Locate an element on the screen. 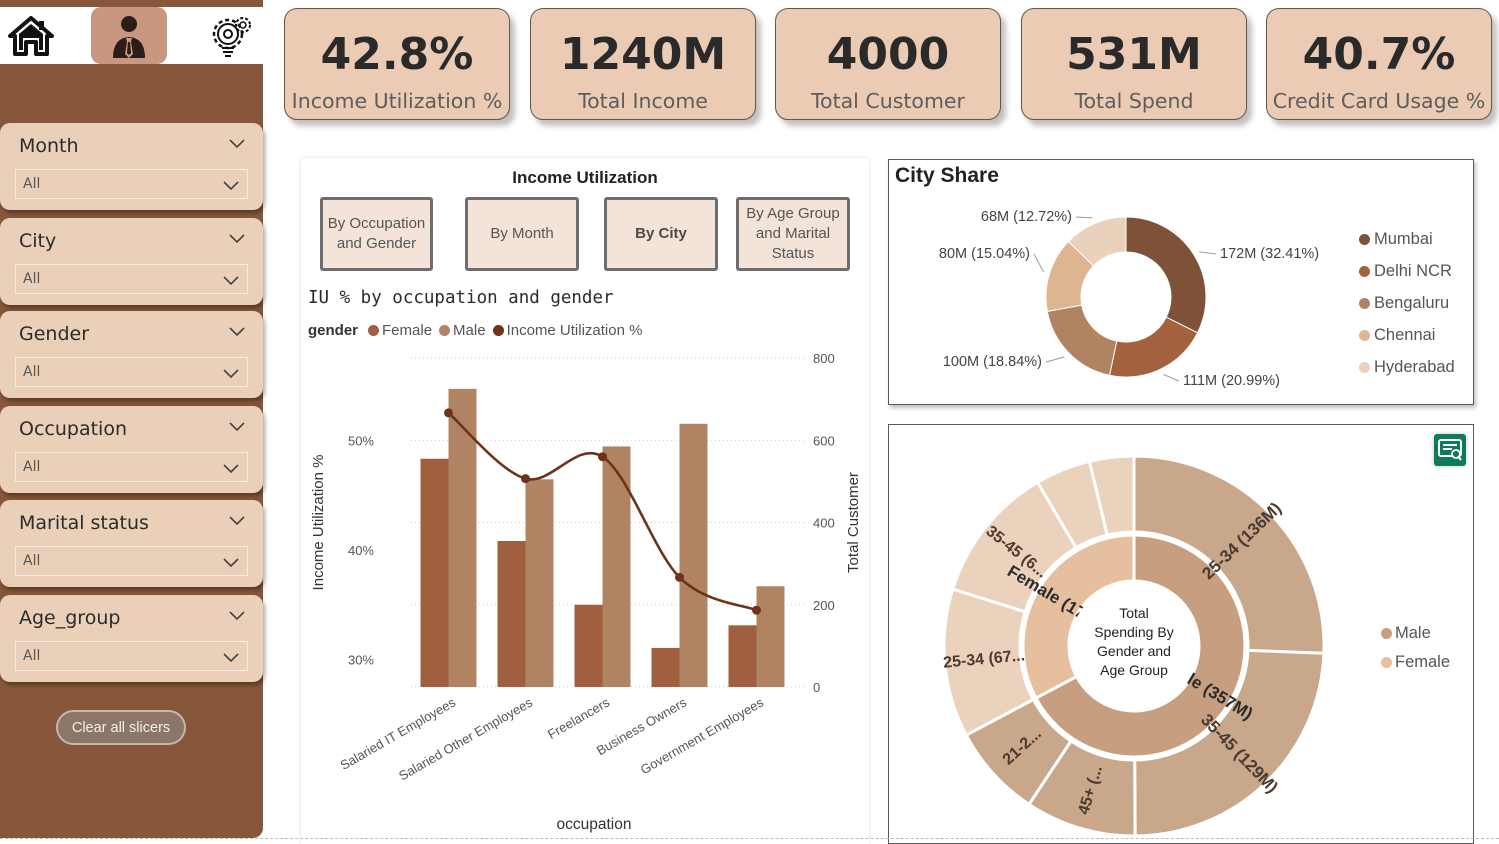 Image resolution: width=1499 pixels, height=844 pixels. kpi-label: Income Utilization % is located at coordinates (397, 101).